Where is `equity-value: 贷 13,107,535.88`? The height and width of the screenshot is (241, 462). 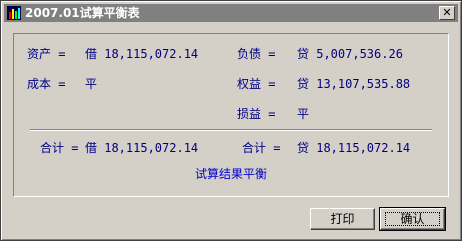
equity-value: 贷 13,107,535.88 is located at coordinates (354, 84).